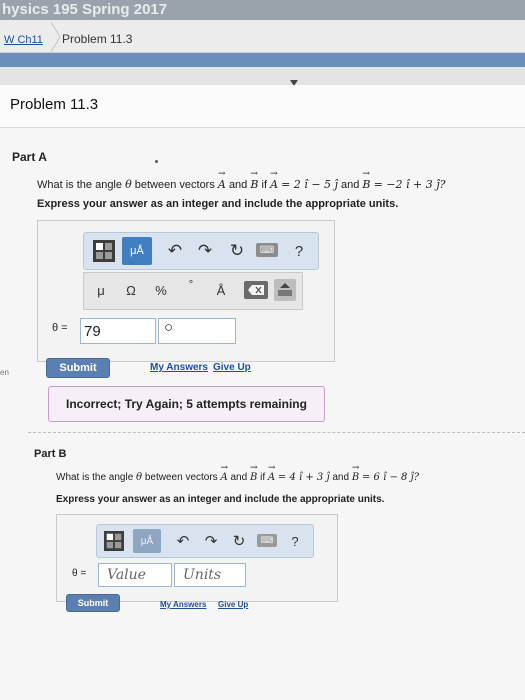 This screenshot has width=525, height=700. I want to click on part-a-my-answers-link: My Answers, so click(179, 367).